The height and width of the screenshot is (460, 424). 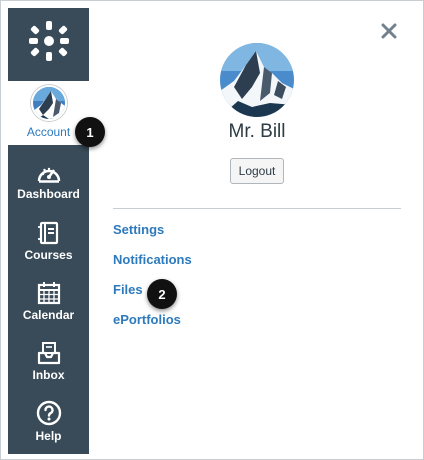 I want to click on nav-item-inbox: Inbox, so click(x=48, y=361).